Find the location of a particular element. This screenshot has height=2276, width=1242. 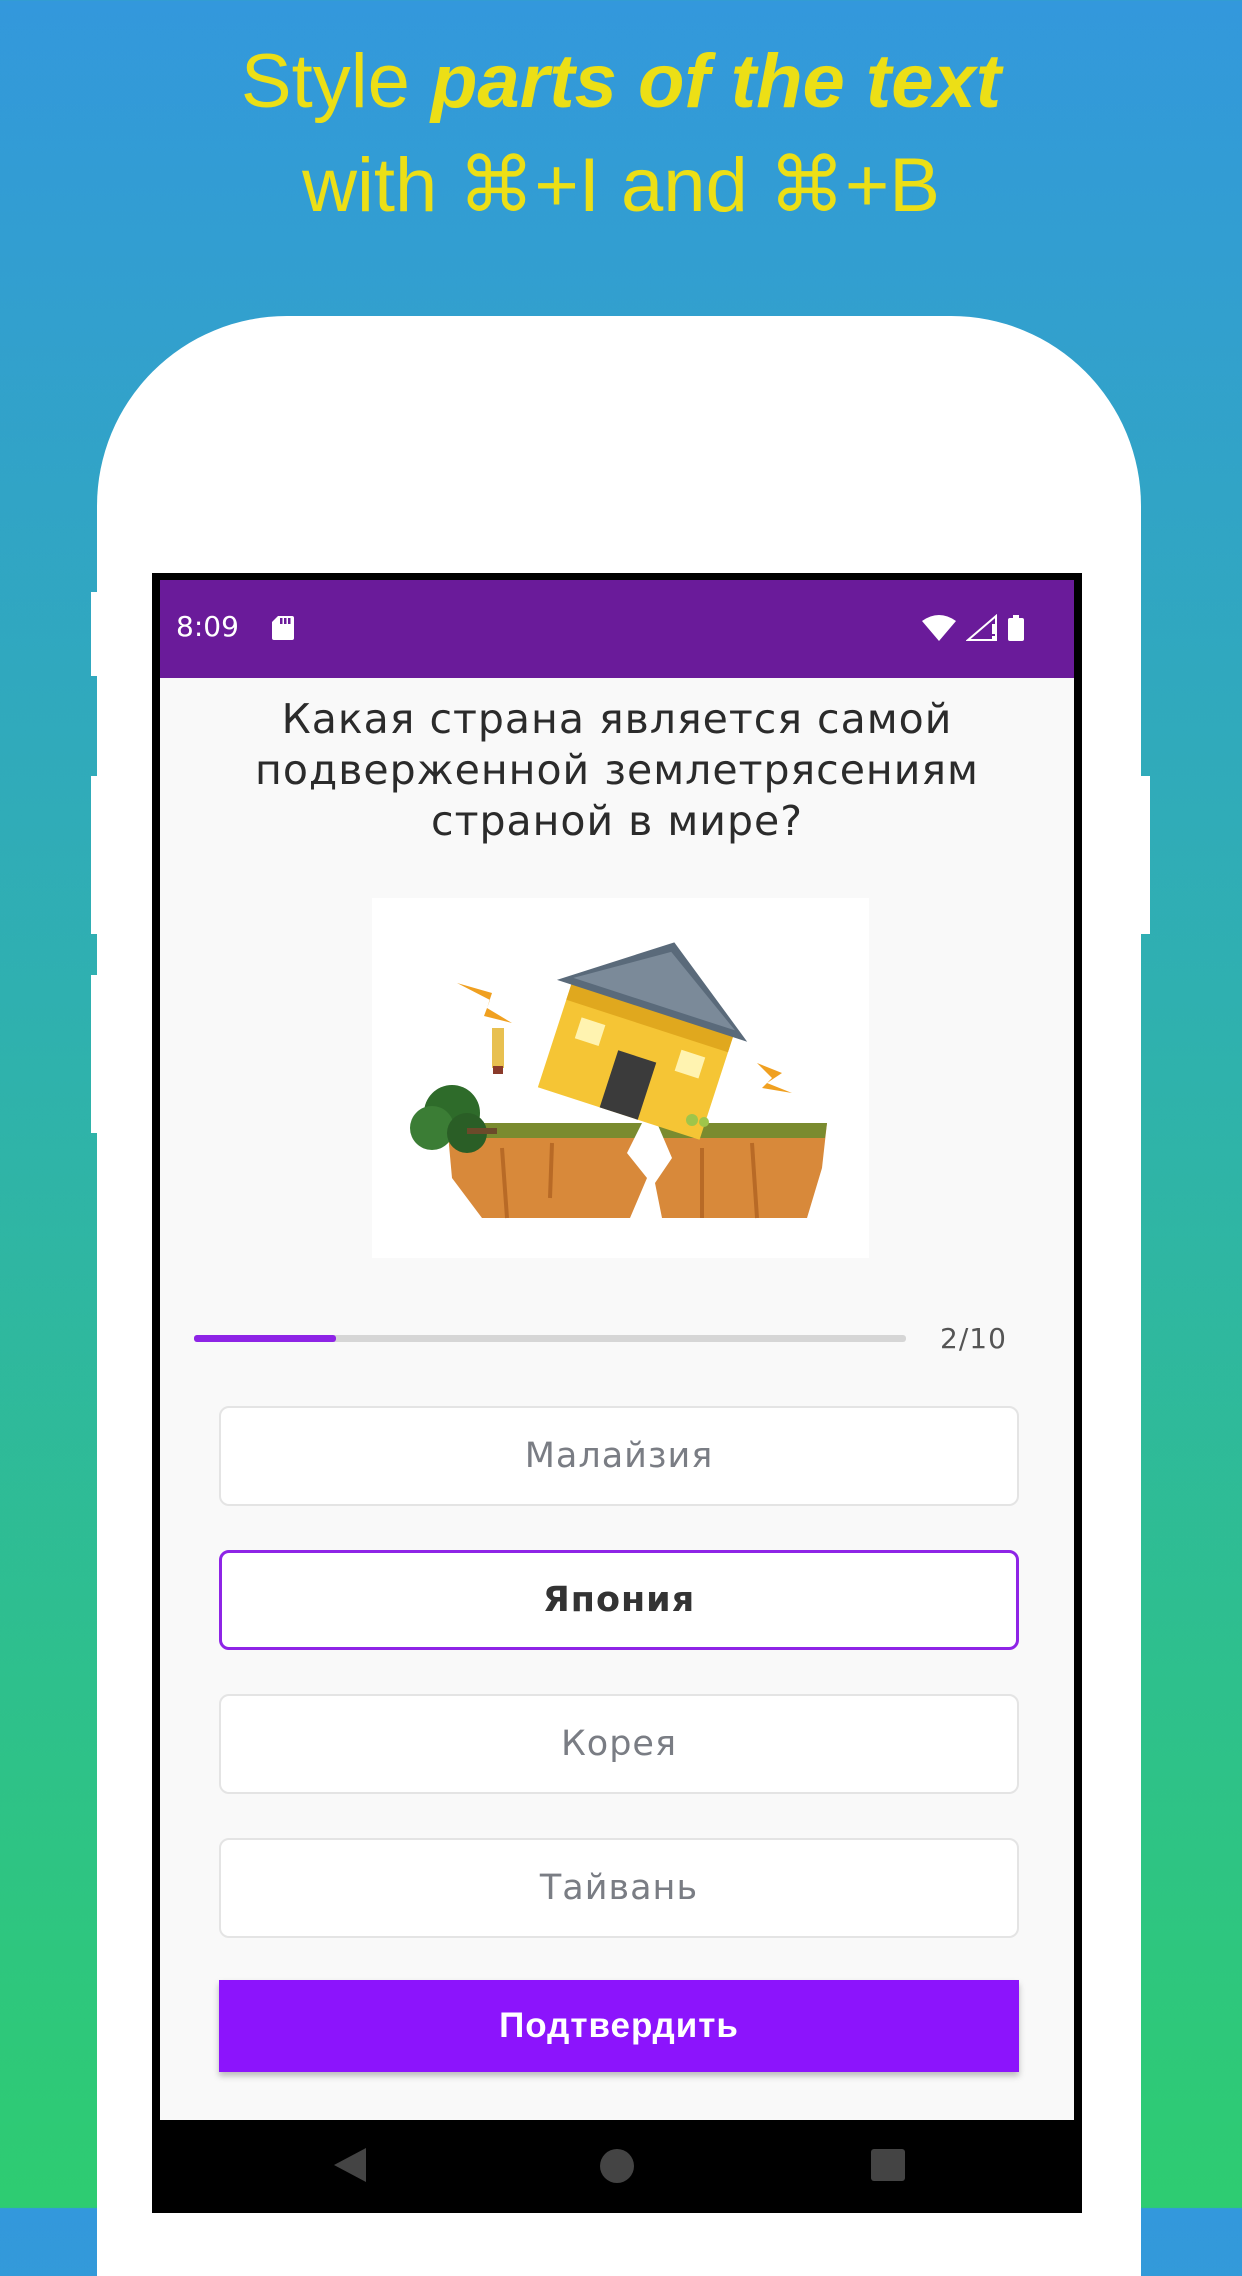

signal-icon is located at coordinates (981, 629).